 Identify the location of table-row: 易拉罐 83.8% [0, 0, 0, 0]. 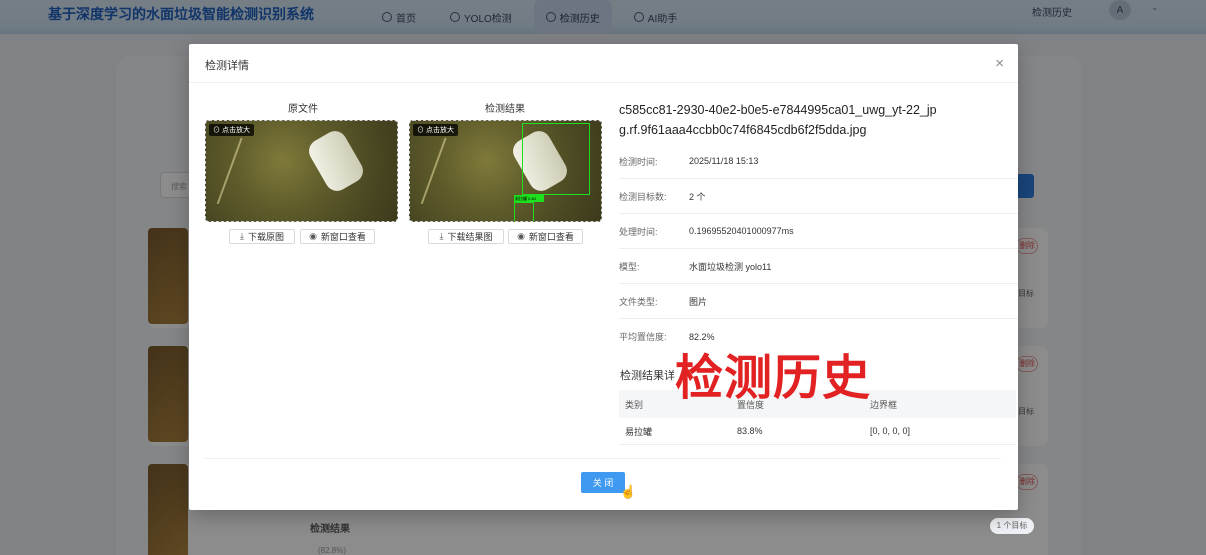
(817, 431).